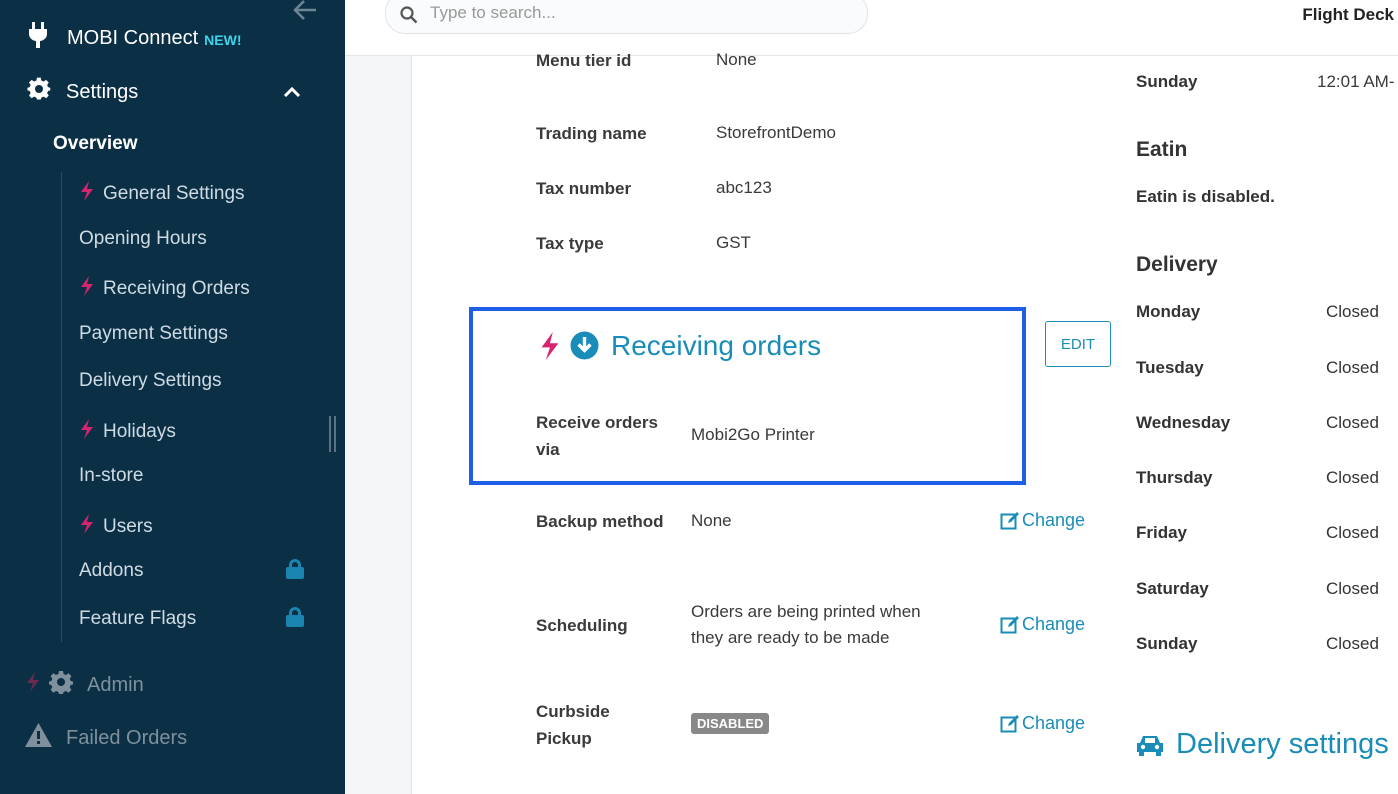  What do you see at coordinates (102, 91) in the screenshot?
I see `sidebar-item-label: Settings` at bounding box center [102, 91].